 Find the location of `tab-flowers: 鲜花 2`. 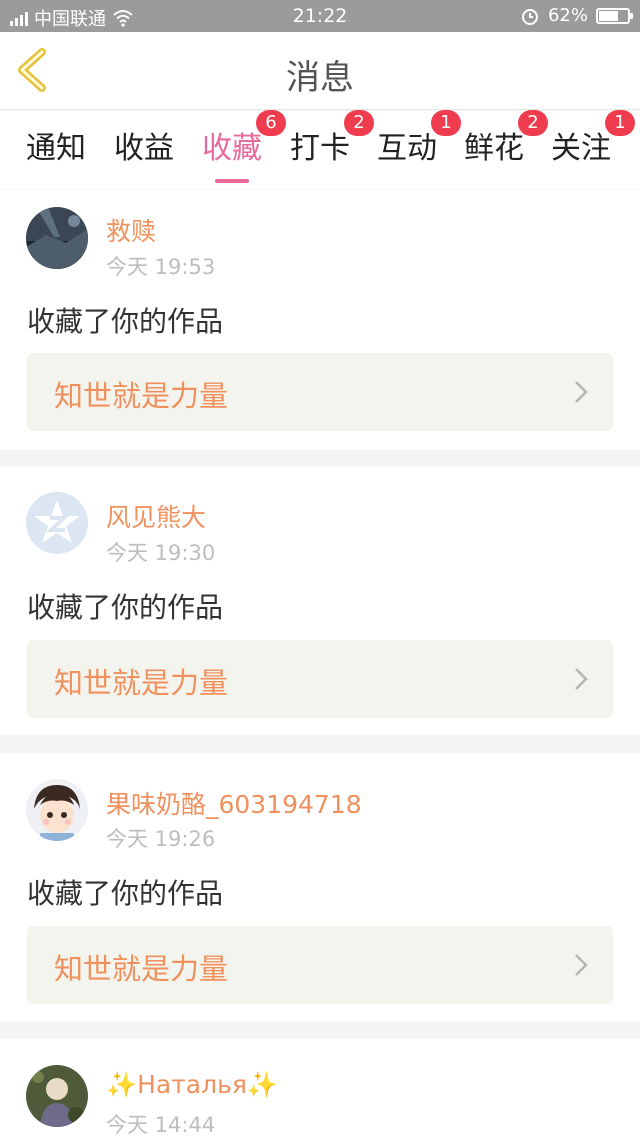

tab-flowers: 鲜花 2 is located at coordinates (506, 146).